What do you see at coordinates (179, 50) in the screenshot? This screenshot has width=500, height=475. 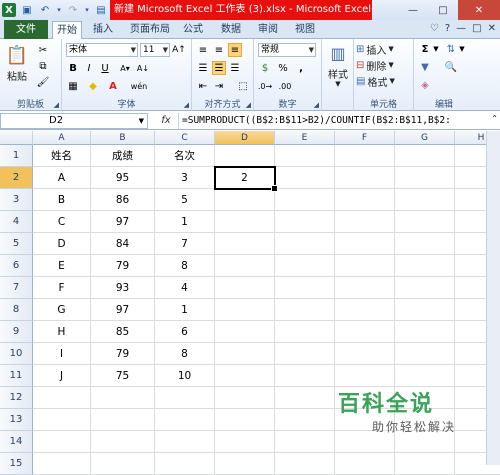 I see `grow-font-icon: A↑` at bounding box center [179, 50].